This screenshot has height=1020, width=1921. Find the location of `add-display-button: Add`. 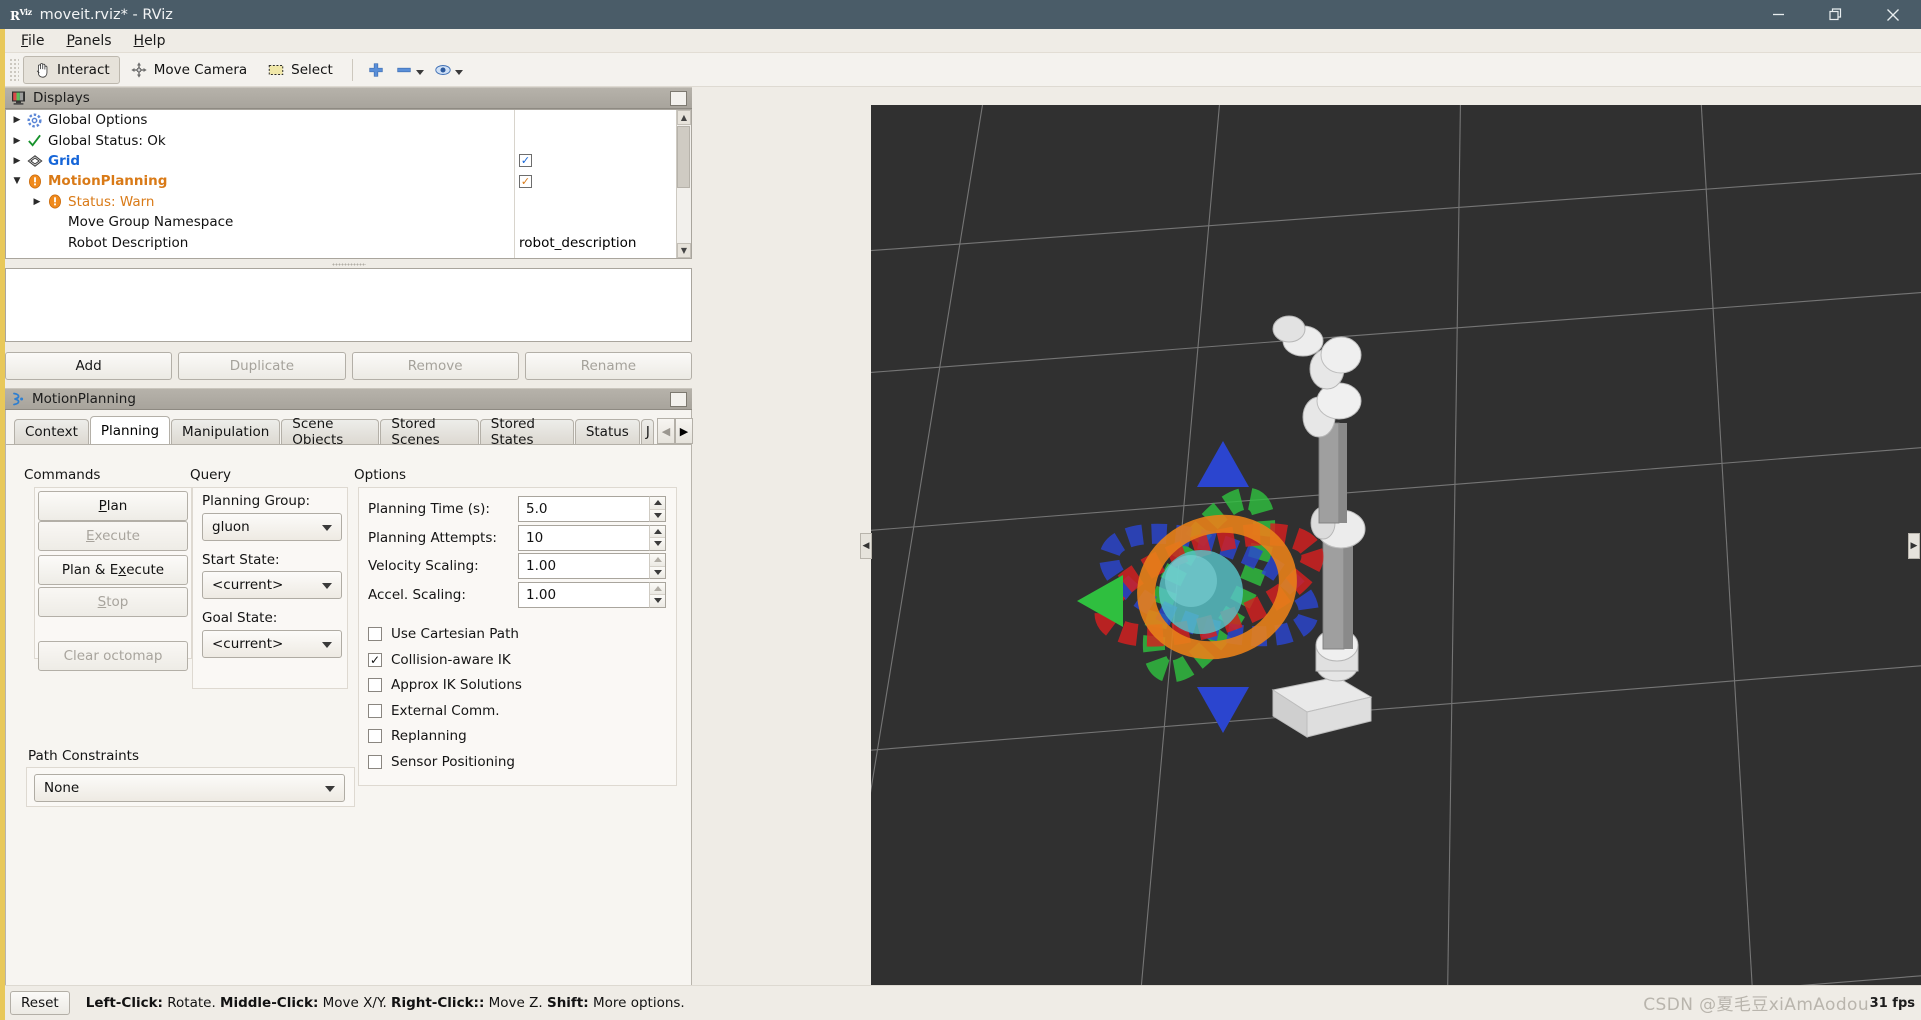

add-display-button: Add is located at coordinates (89, 366).